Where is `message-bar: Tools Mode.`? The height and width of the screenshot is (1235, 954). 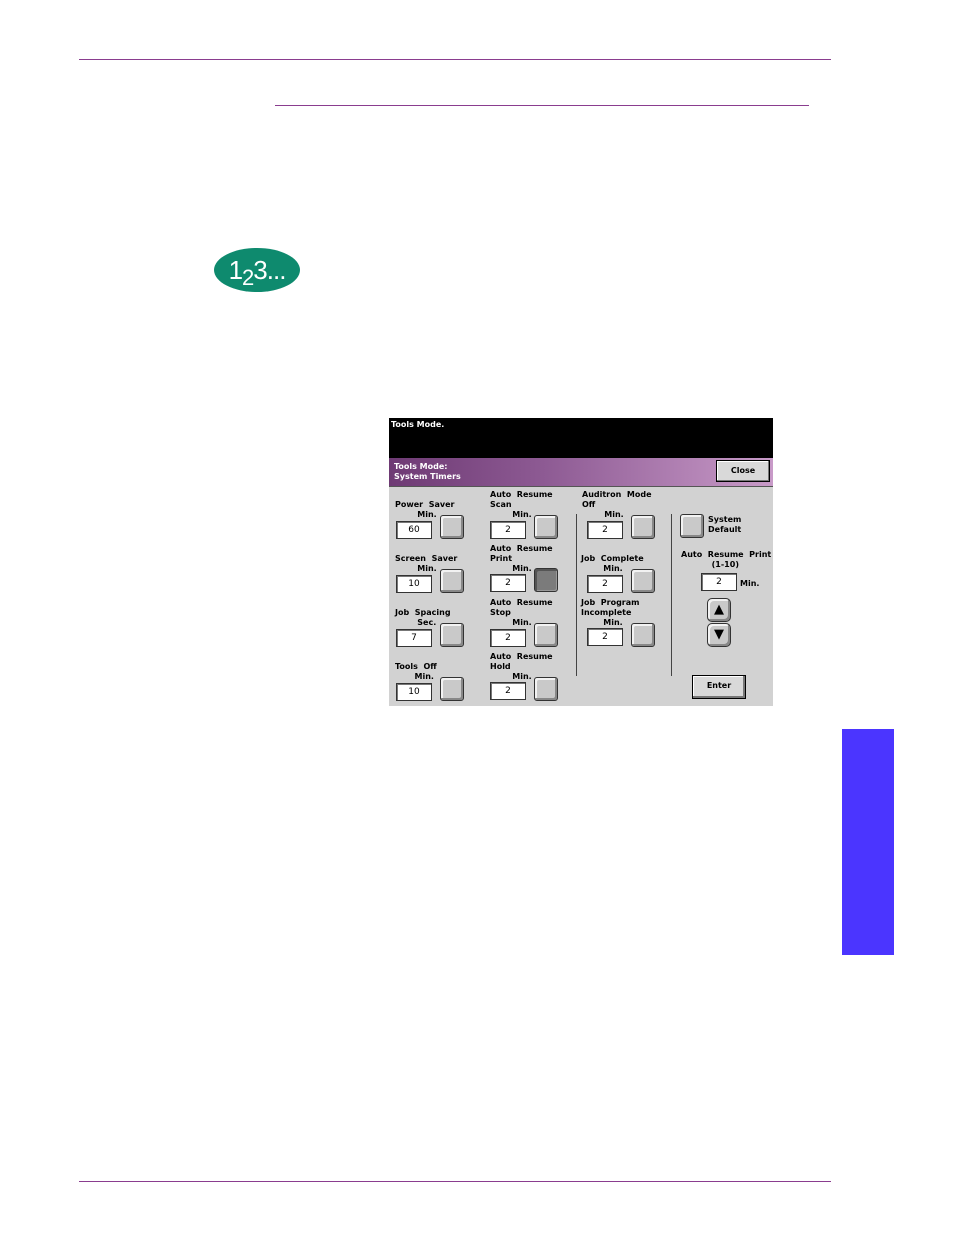 message-bar: Tools Mode. is located at coordinates (581, 438).